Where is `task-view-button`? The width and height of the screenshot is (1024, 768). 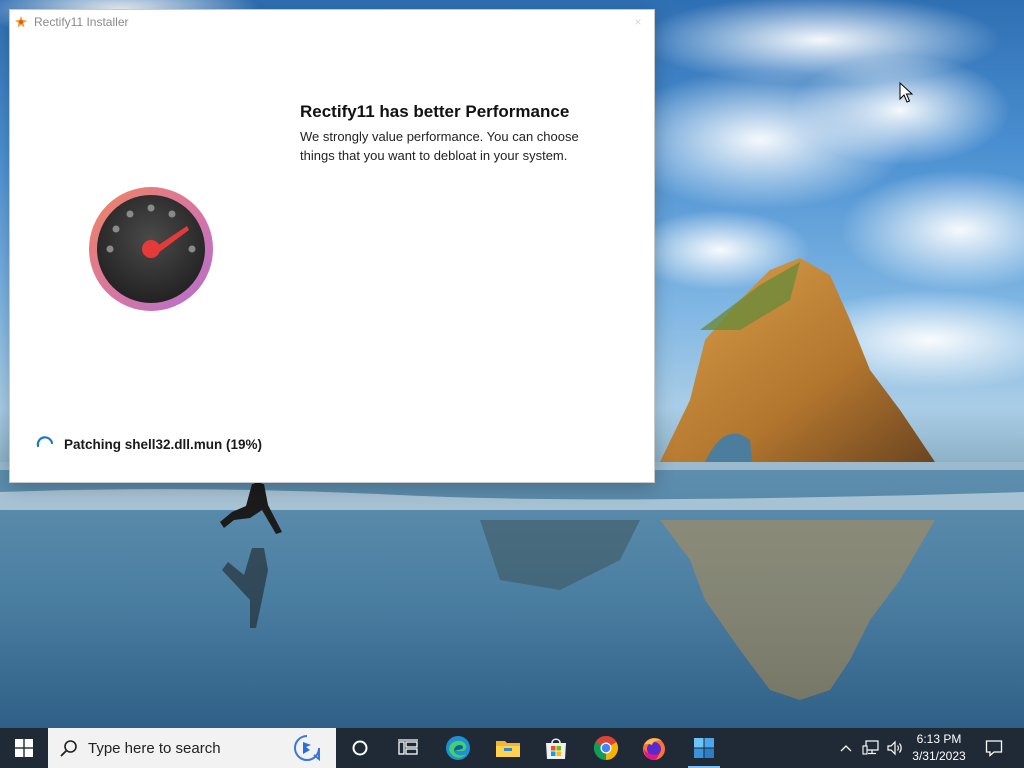
task-view-button is located at coordinates (408, 748).